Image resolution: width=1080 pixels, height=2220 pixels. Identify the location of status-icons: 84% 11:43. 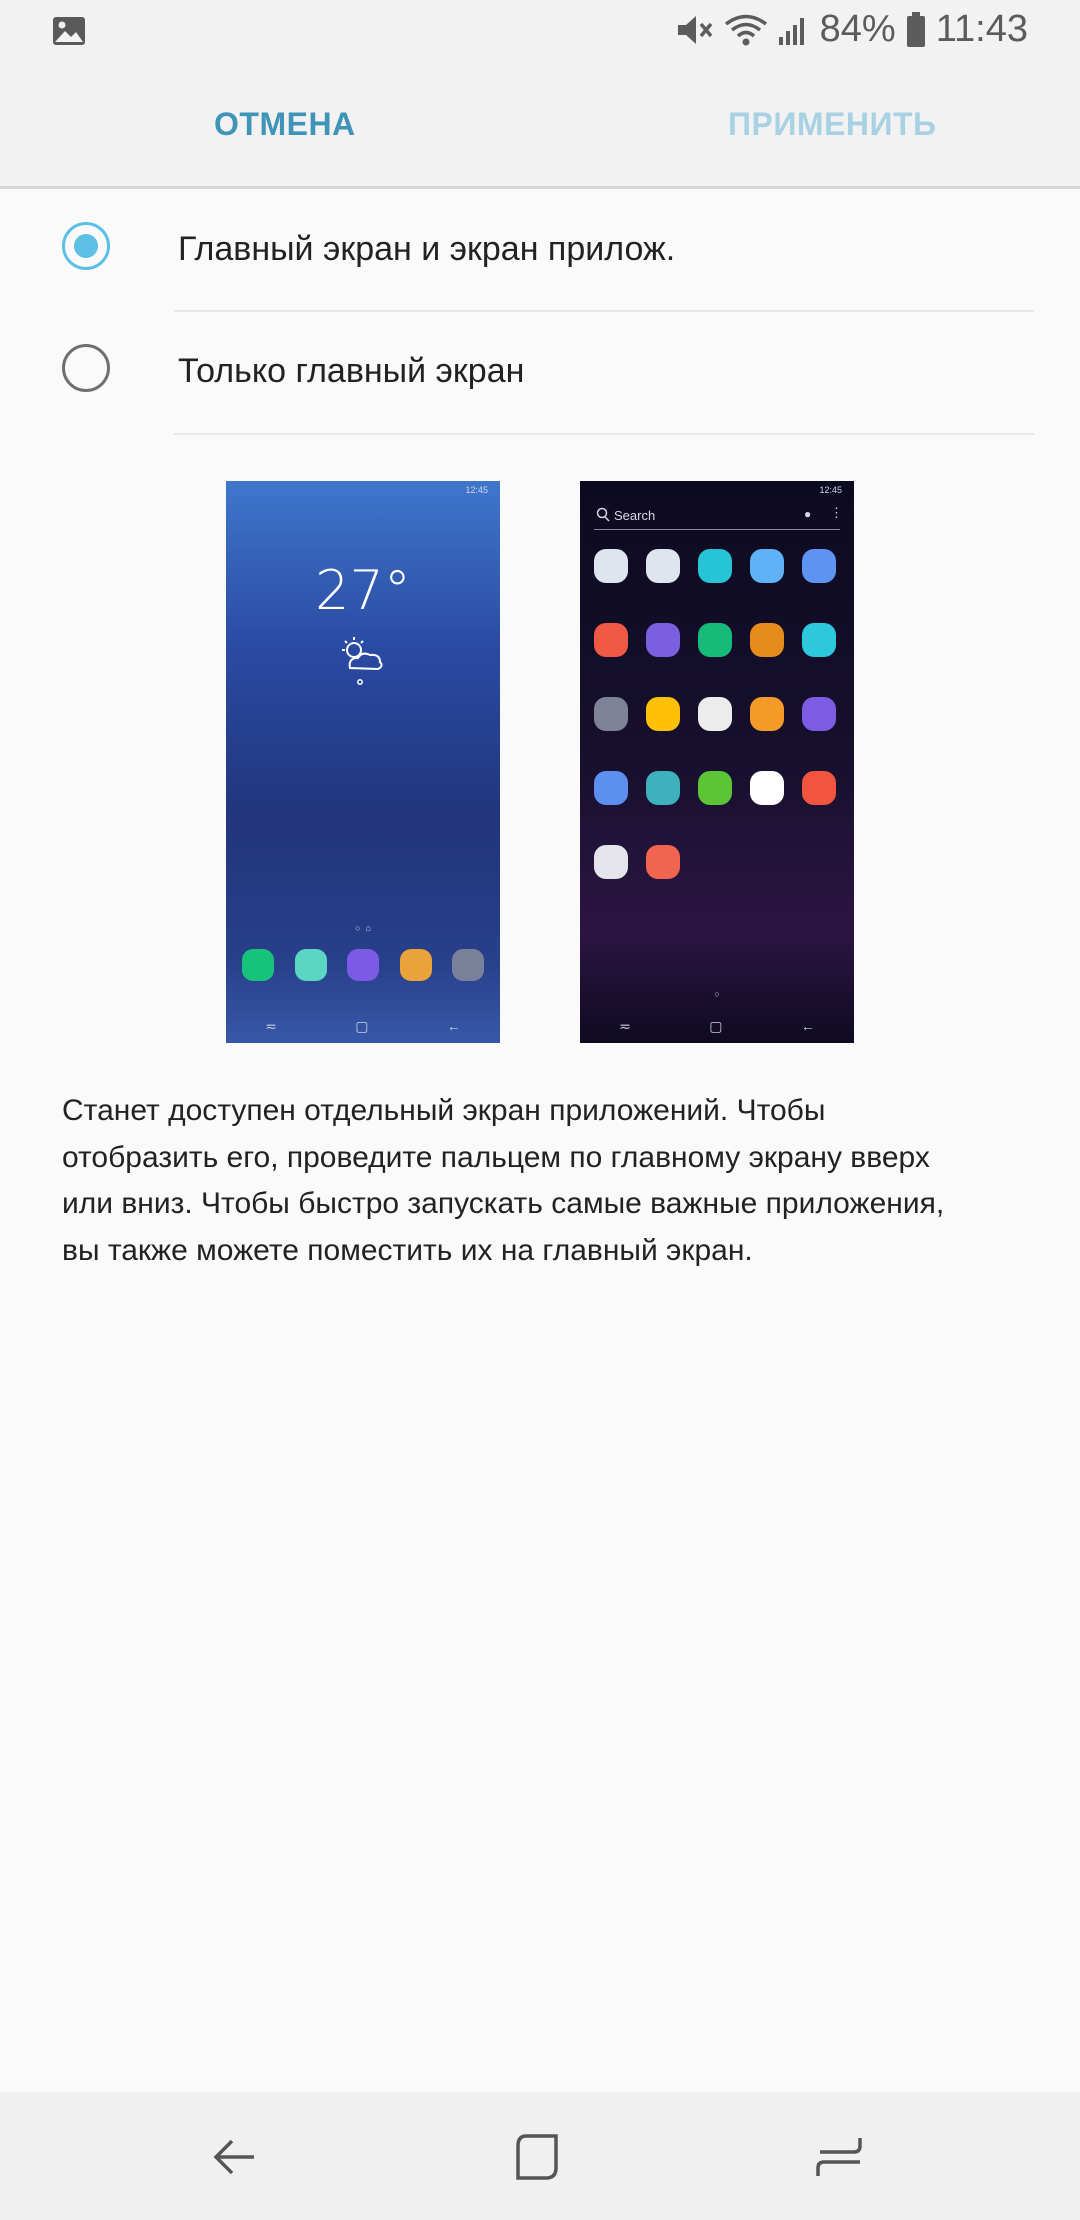
(852, 29).